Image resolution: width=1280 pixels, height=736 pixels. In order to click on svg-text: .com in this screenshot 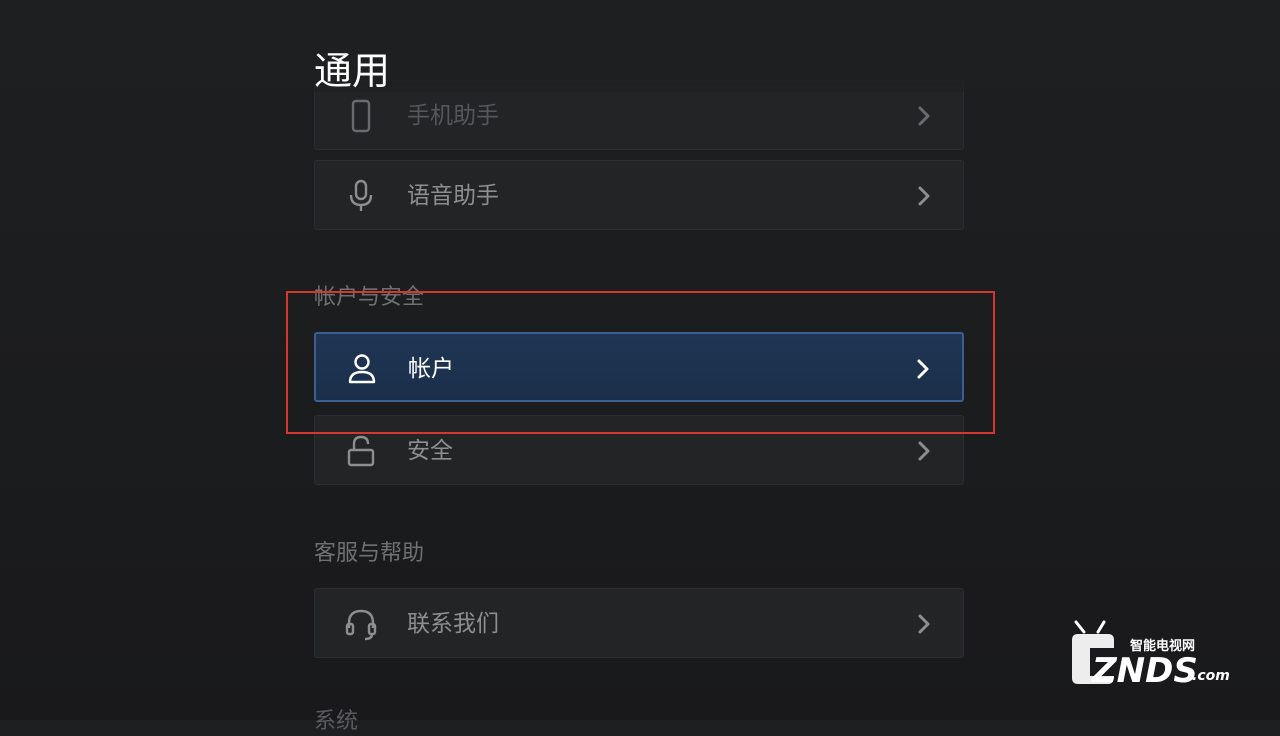, I will do `click(1211, 676)`.